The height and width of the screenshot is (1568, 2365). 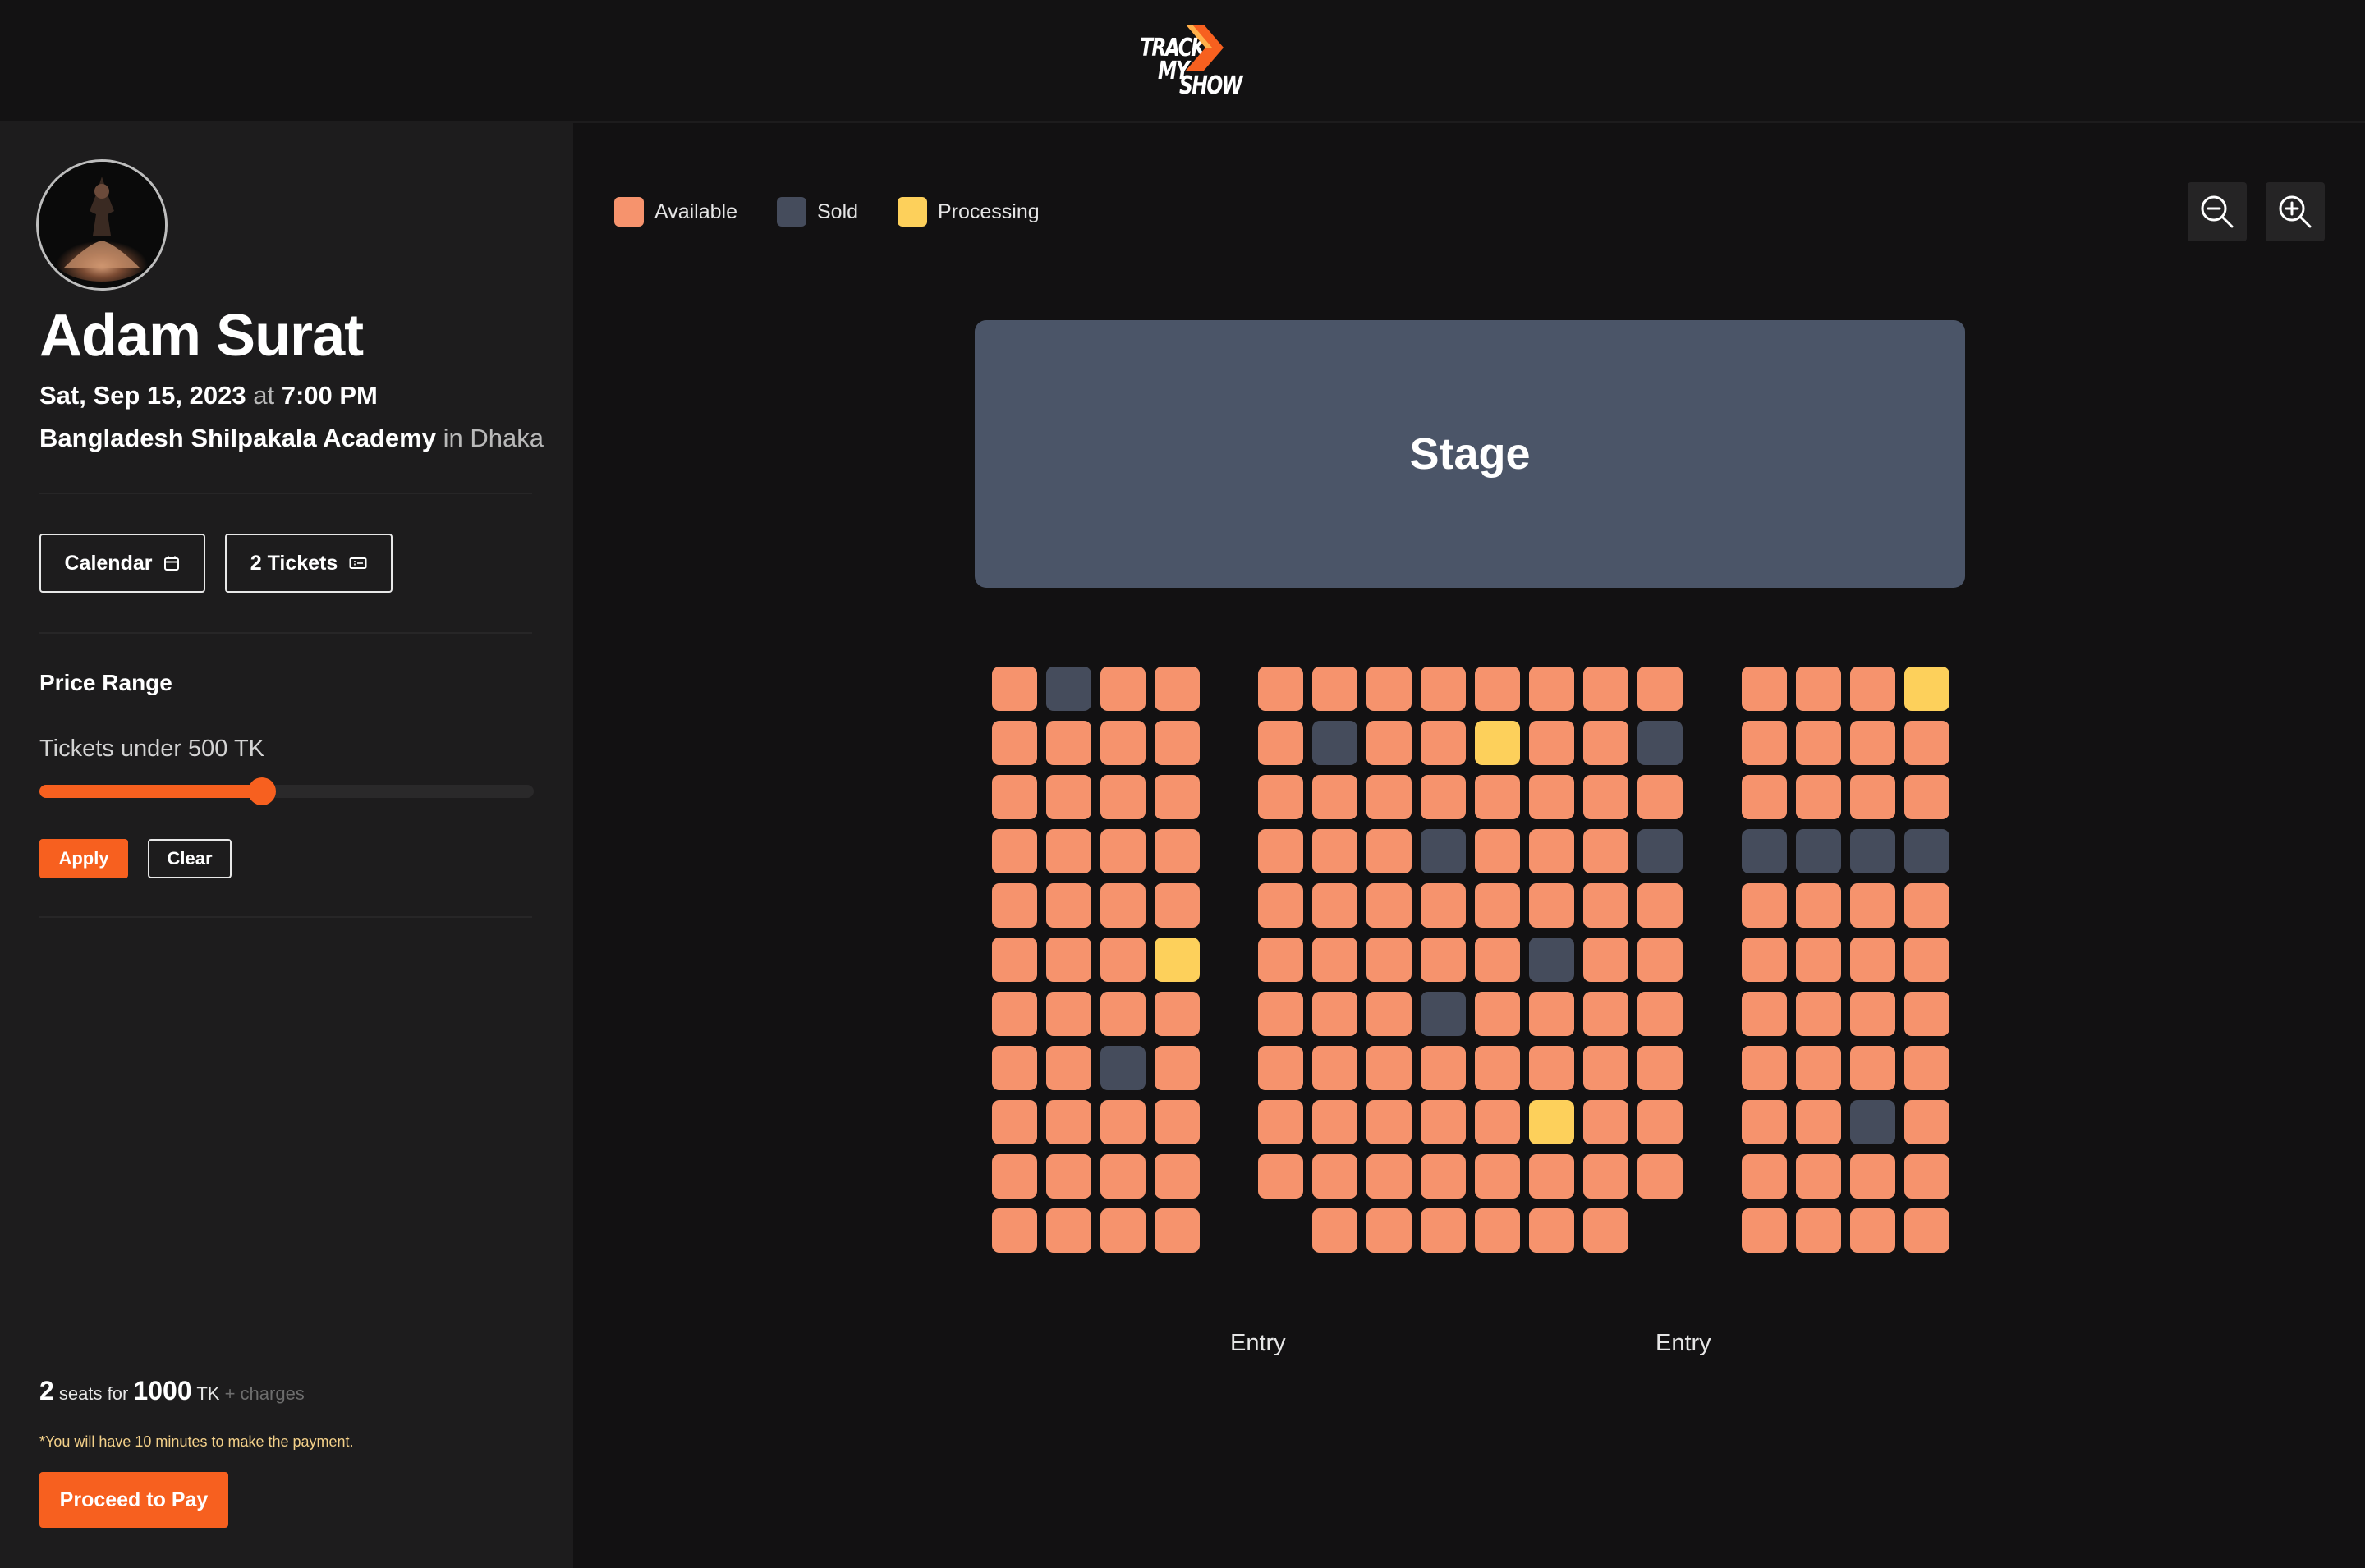 What do you see at coordinates (190, 858) in the screenshot?
I see `clear-button: Clear` at bounding box center [190, 858].